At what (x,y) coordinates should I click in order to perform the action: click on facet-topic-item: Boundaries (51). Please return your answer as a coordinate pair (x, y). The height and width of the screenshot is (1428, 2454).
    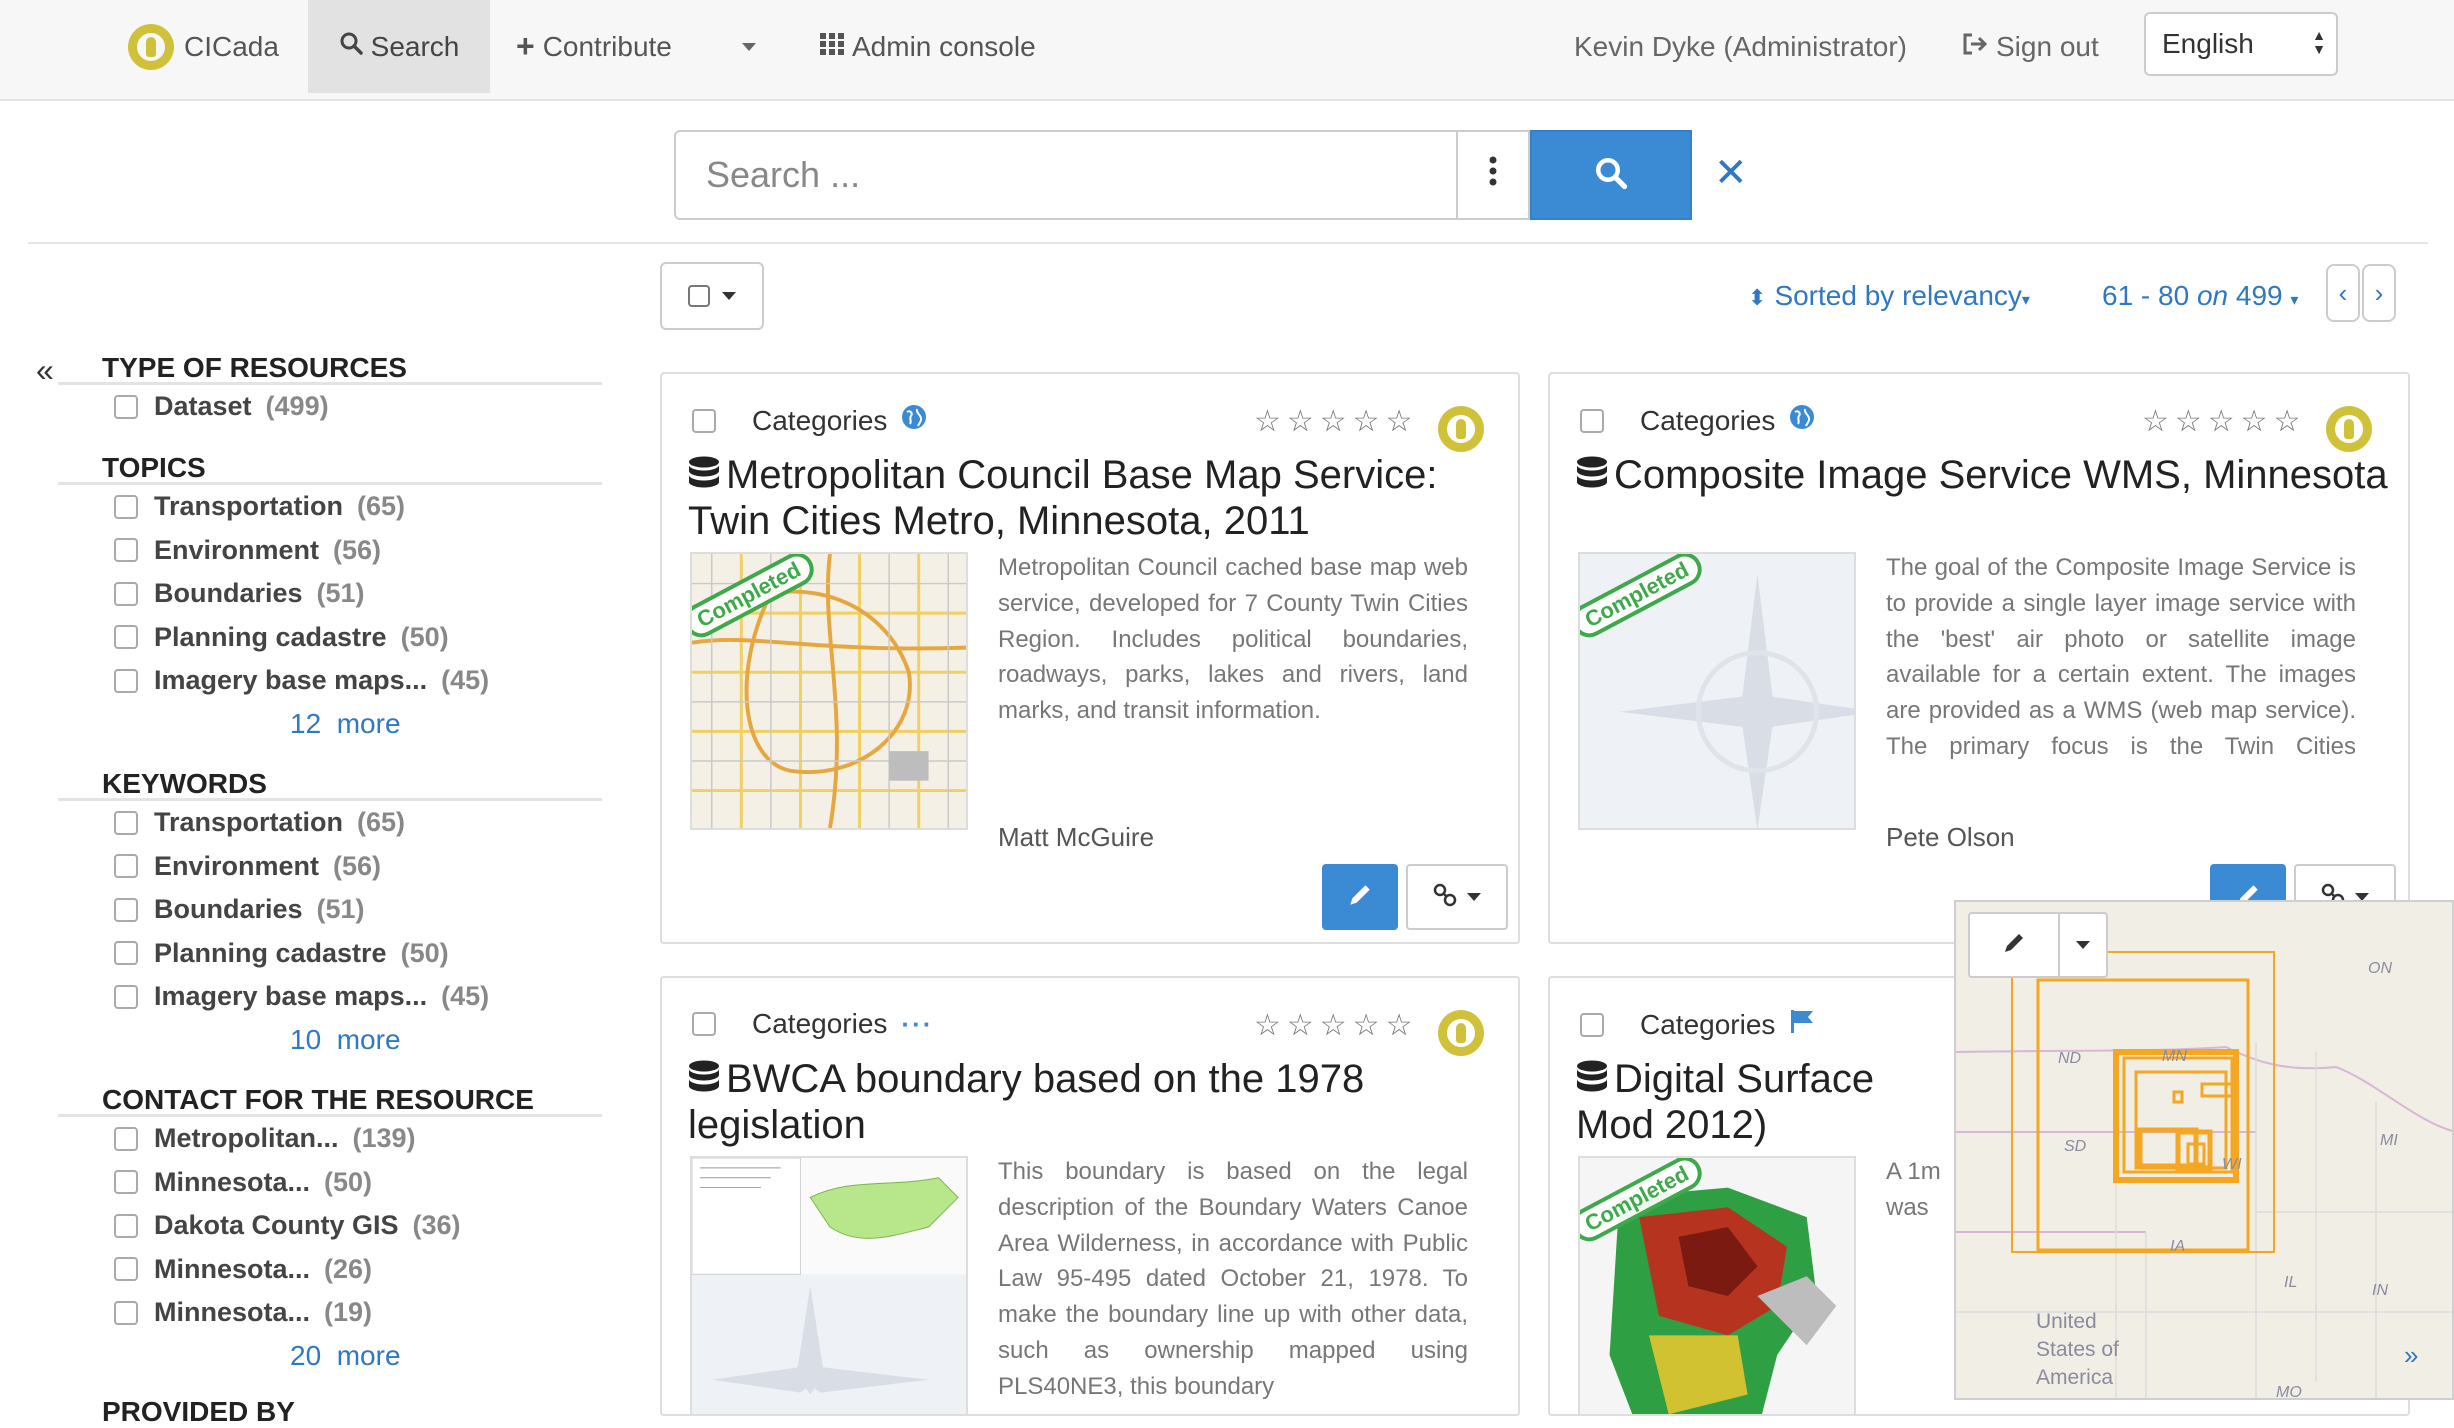
    Looking at the image, I should click on (301, 594).